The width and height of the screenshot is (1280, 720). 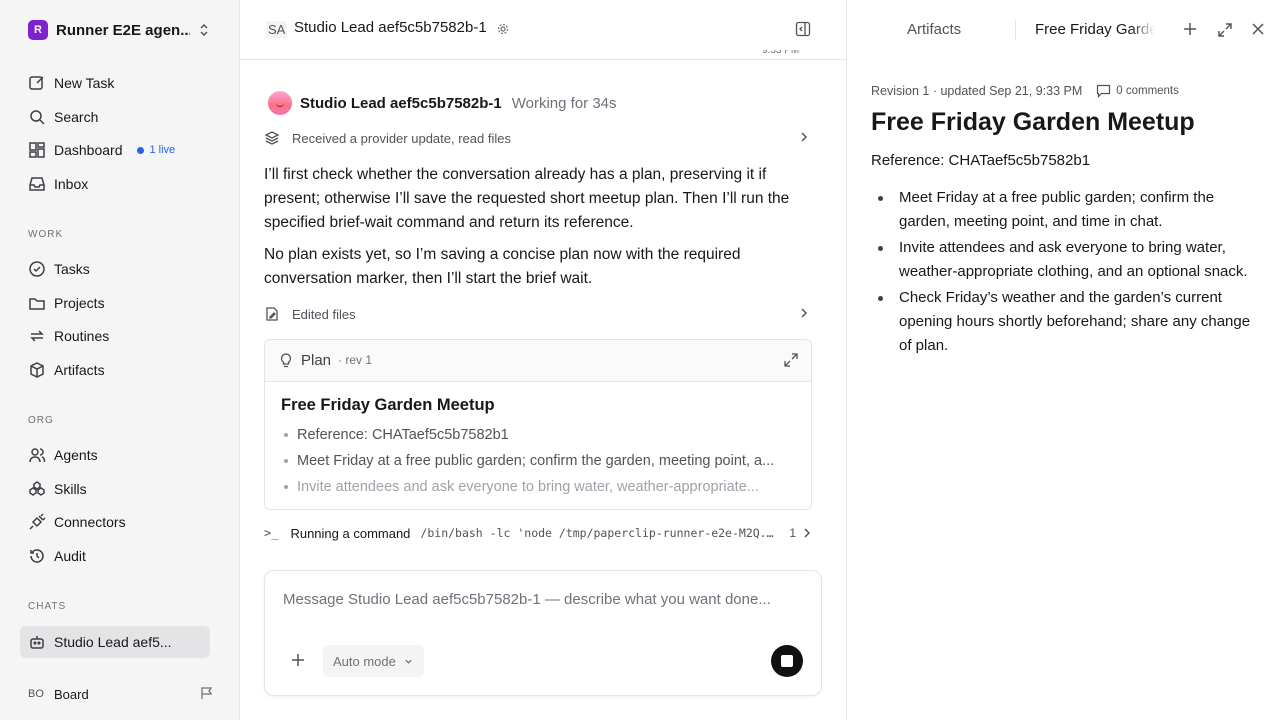 What do you see at coordinates (271, 533) in the screenshot?
I see `terminal-icon: >_` at bounding box center [271, 533].